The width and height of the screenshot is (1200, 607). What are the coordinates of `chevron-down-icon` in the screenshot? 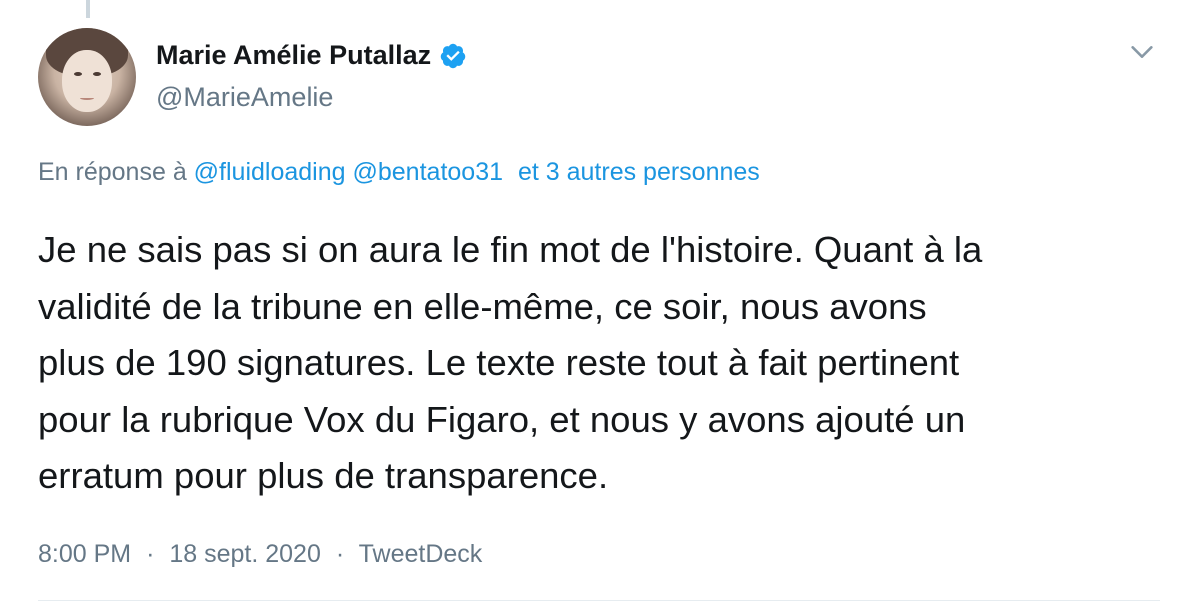 It's located at (1142, 52).